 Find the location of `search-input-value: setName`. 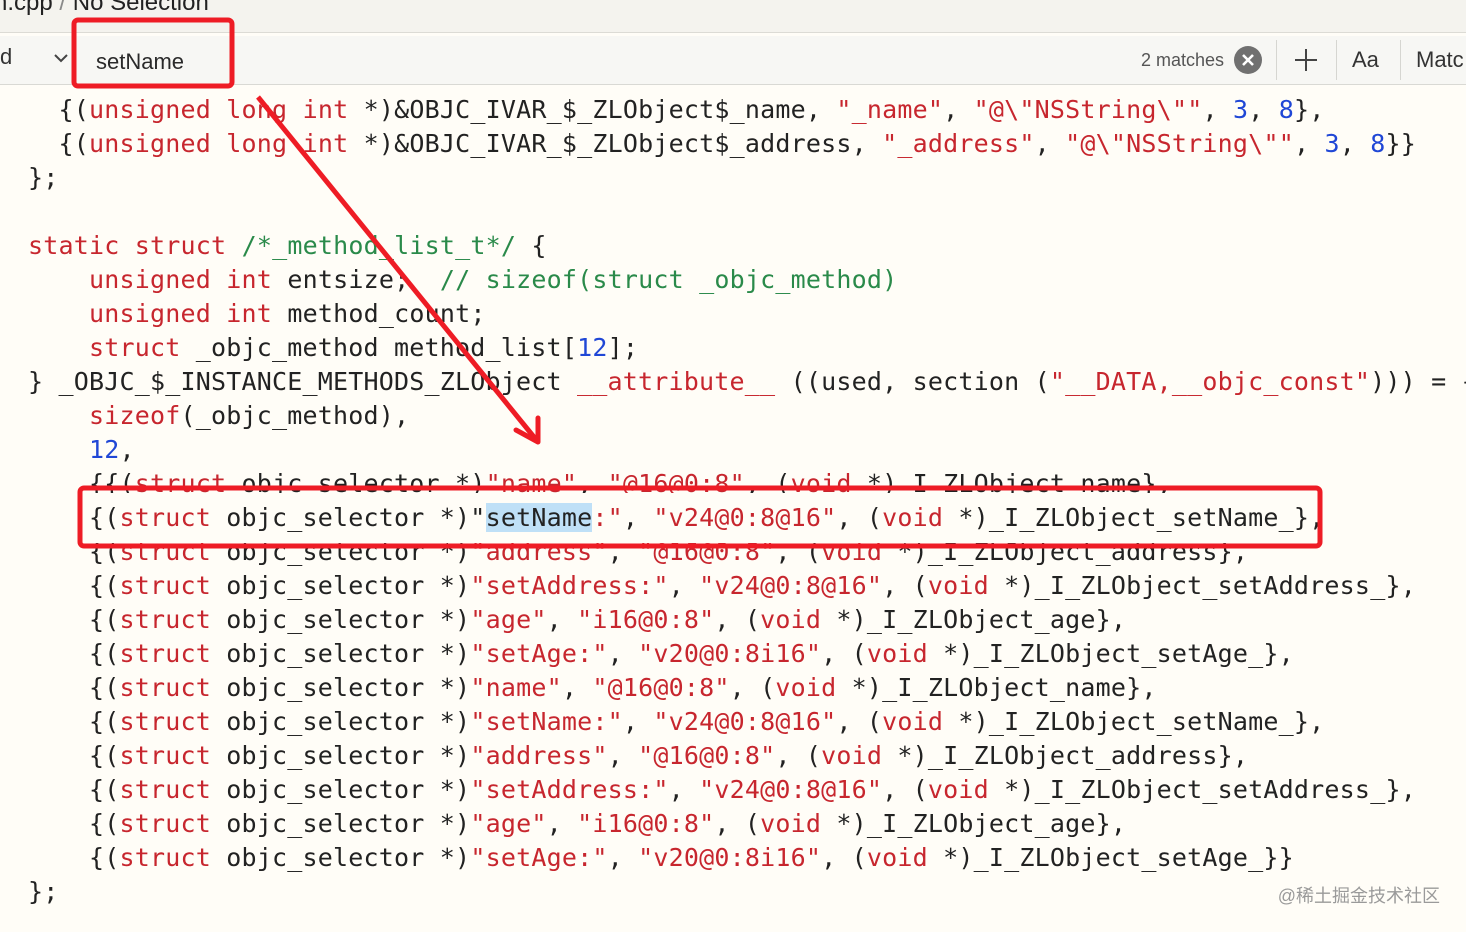

search-input-value: setName is located at coordinates (140, 62).